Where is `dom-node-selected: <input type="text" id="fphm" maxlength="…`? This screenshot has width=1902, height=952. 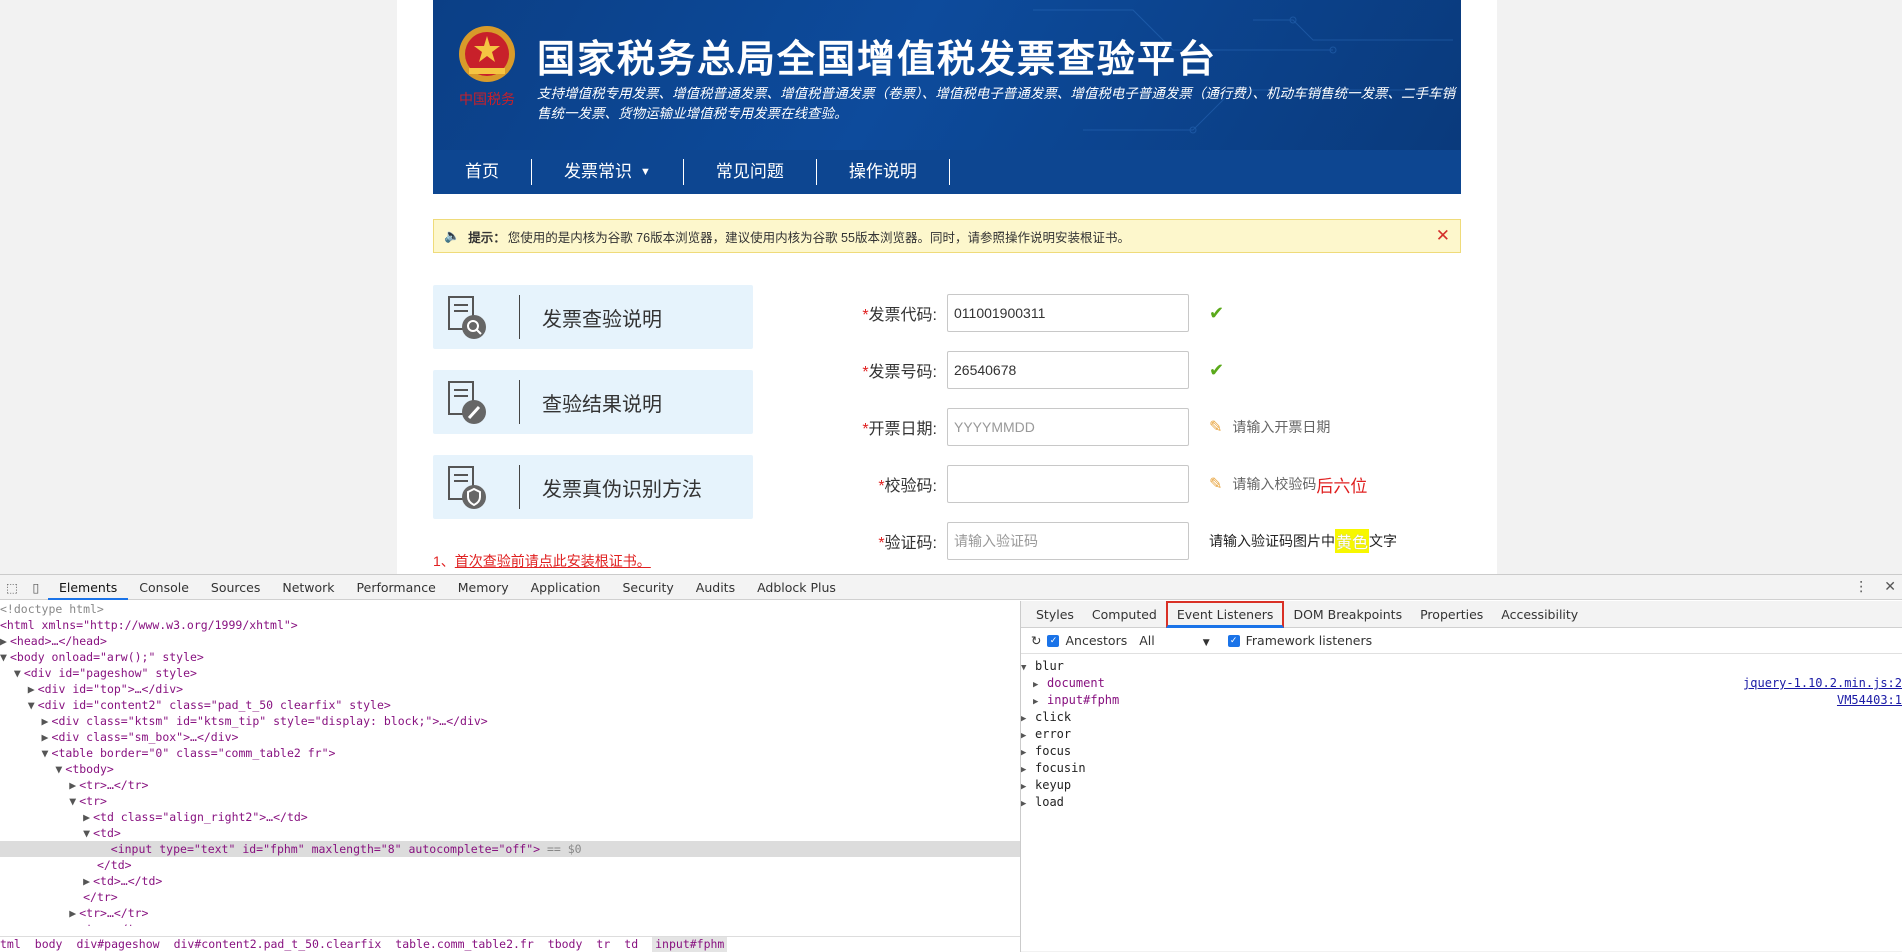 dom-node-selected: <input type="text" id="fphm" maxlength="… is located at coordinates (510, 849).